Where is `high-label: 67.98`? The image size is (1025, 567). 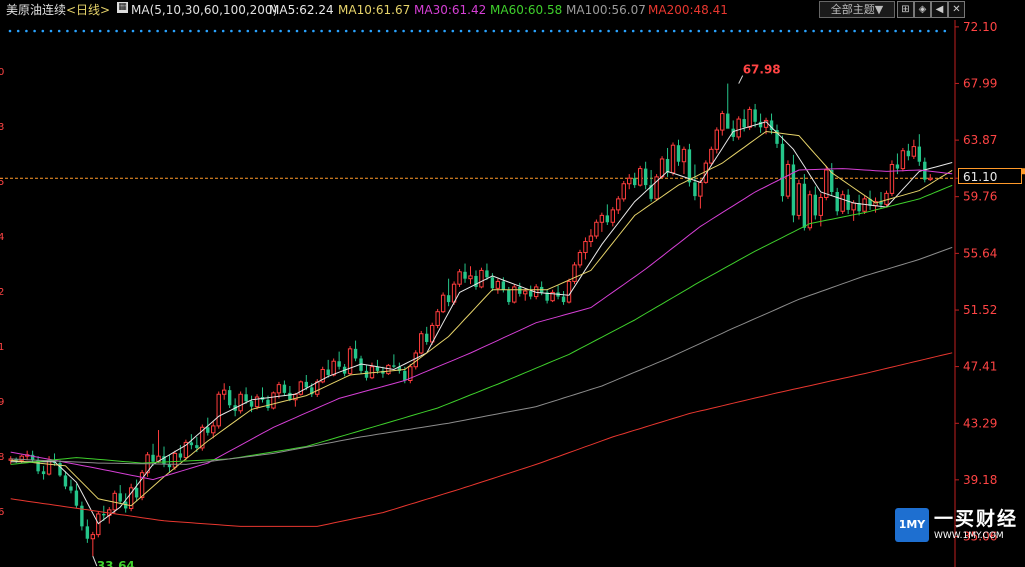 high-label: 67.98 is located at coordinates (762, 70).